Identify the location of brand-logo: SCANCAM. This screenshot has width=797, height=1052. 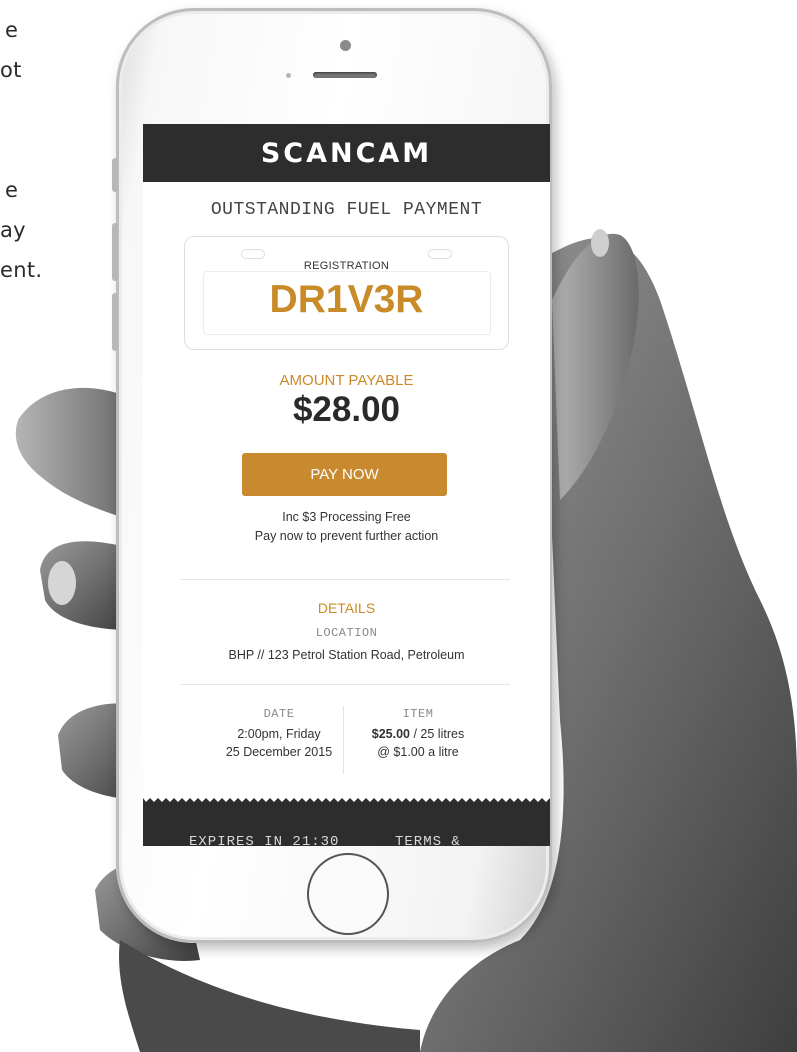
(346, 153).